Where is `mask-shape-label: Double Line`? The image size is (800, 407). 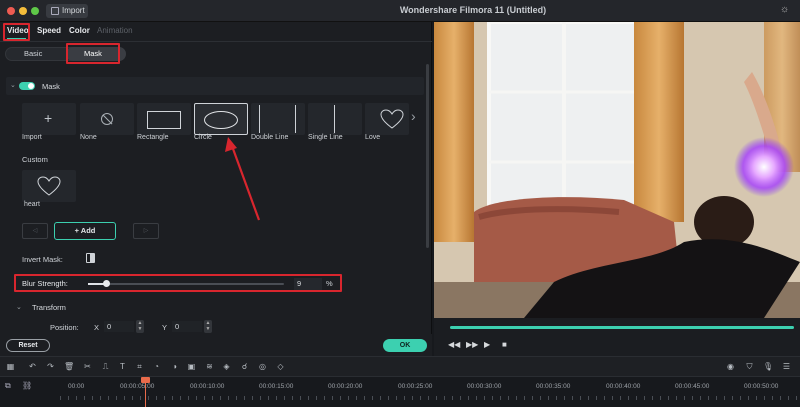
mask-shape-label: Double Line is located at coordinates (270, 137).